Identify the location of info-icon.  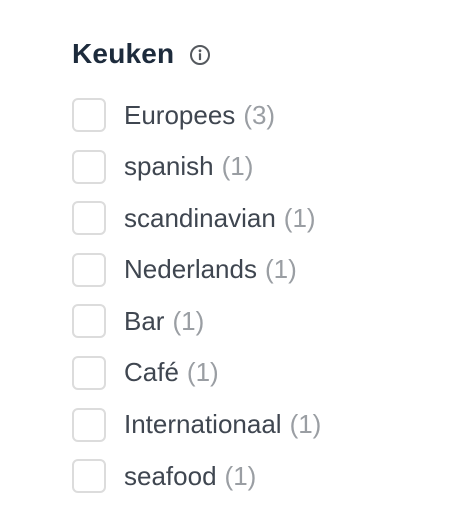
(200, 55).